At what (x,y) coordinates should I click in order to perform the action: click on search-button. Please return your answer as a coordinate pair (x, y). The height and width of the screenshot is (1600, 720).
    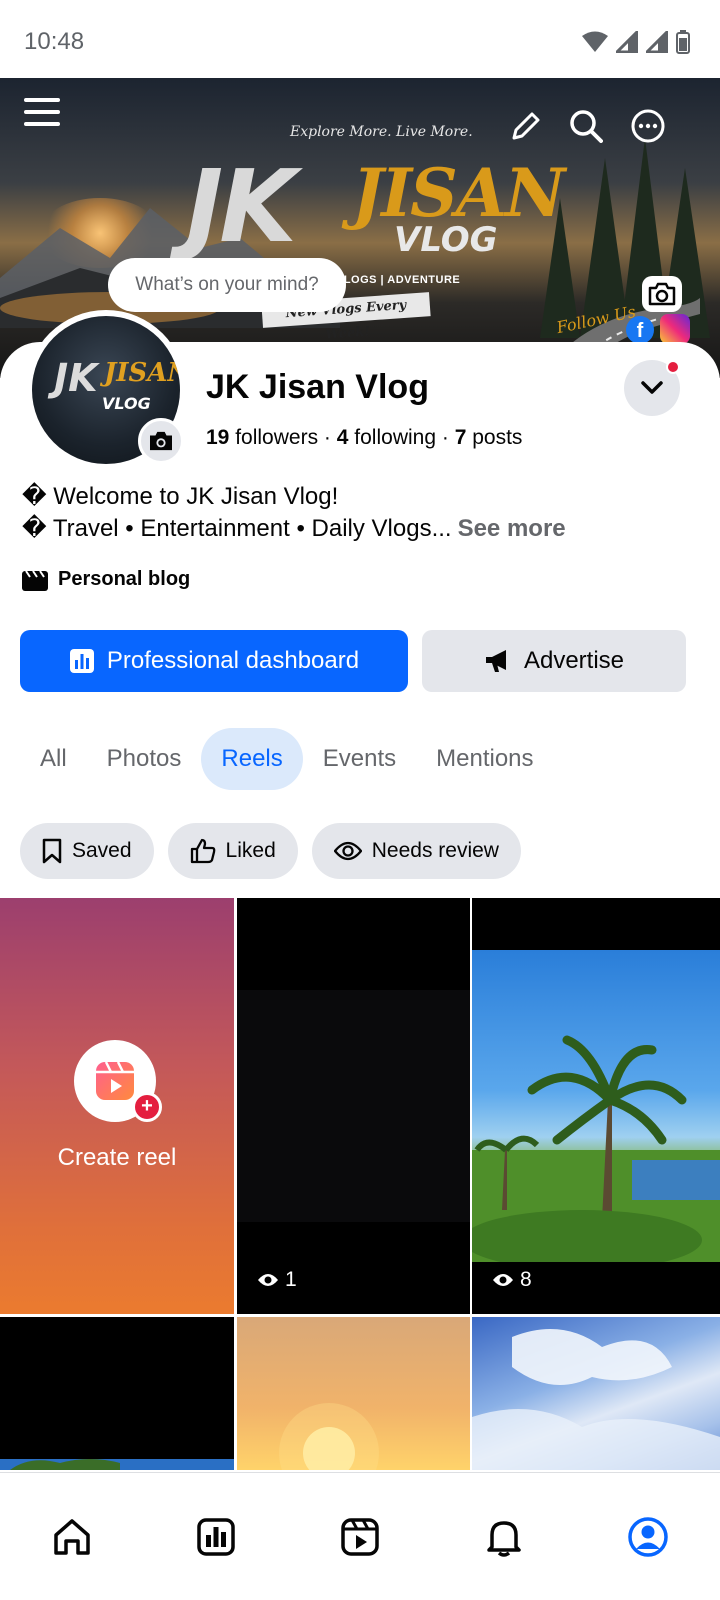
    Looking at the image, I should click on (586, 126).